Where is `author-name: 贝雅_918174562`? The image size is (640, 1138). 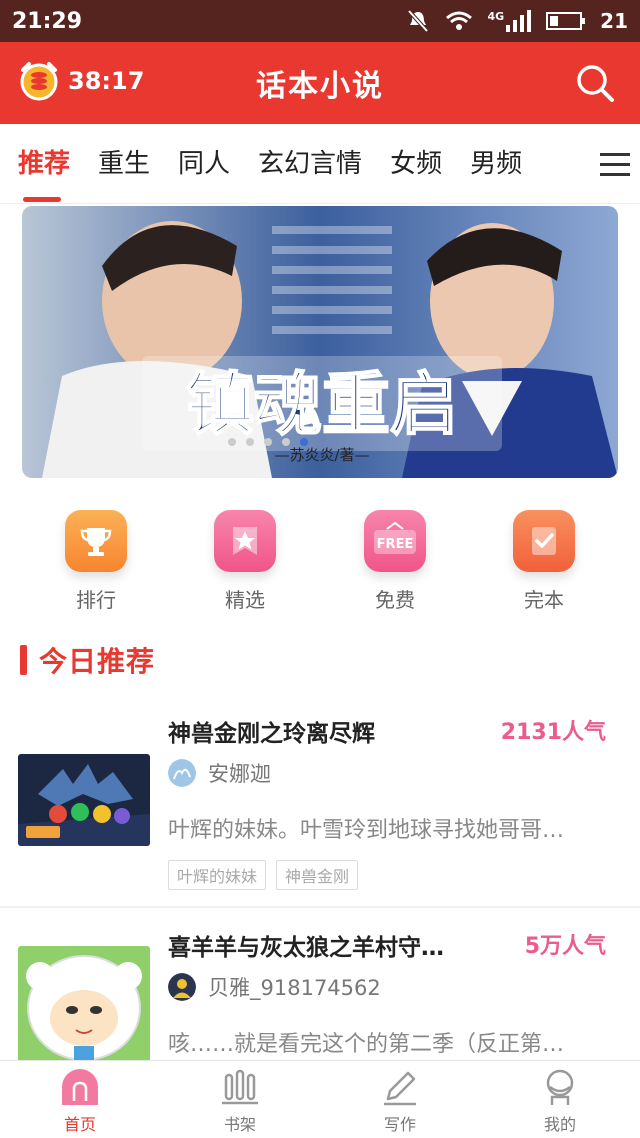
author-name: 贝雅_918174562 is located at coordinates (294, 988).